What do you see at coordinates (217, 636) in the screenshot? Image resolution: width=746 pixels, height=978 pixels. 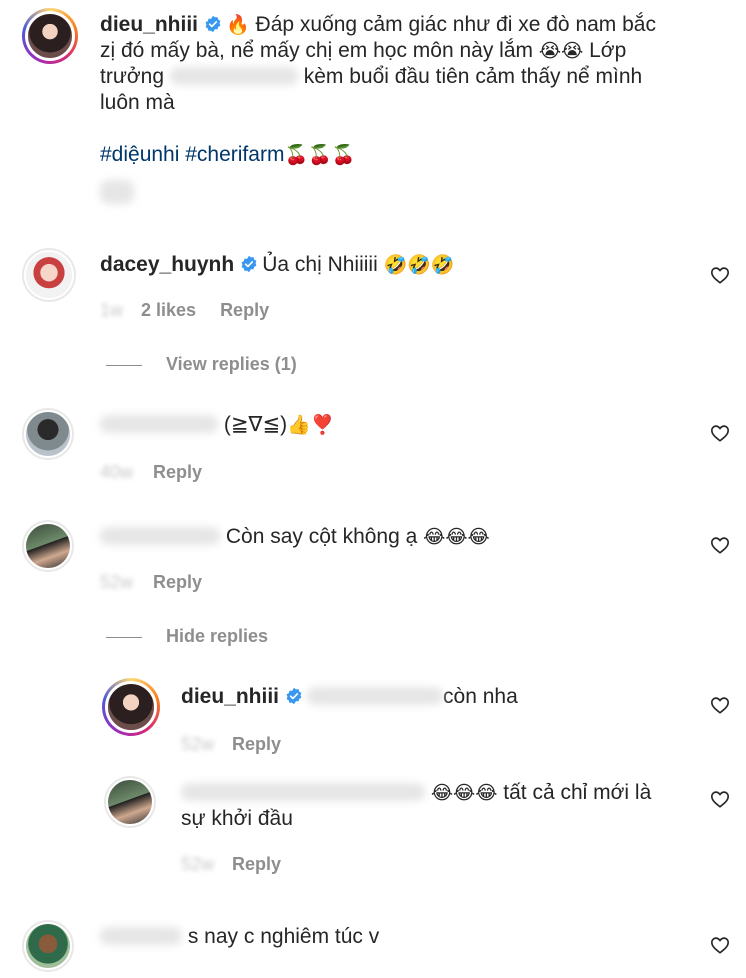 I see `thread-label: Hide replies` at bounding box center [217, 636].